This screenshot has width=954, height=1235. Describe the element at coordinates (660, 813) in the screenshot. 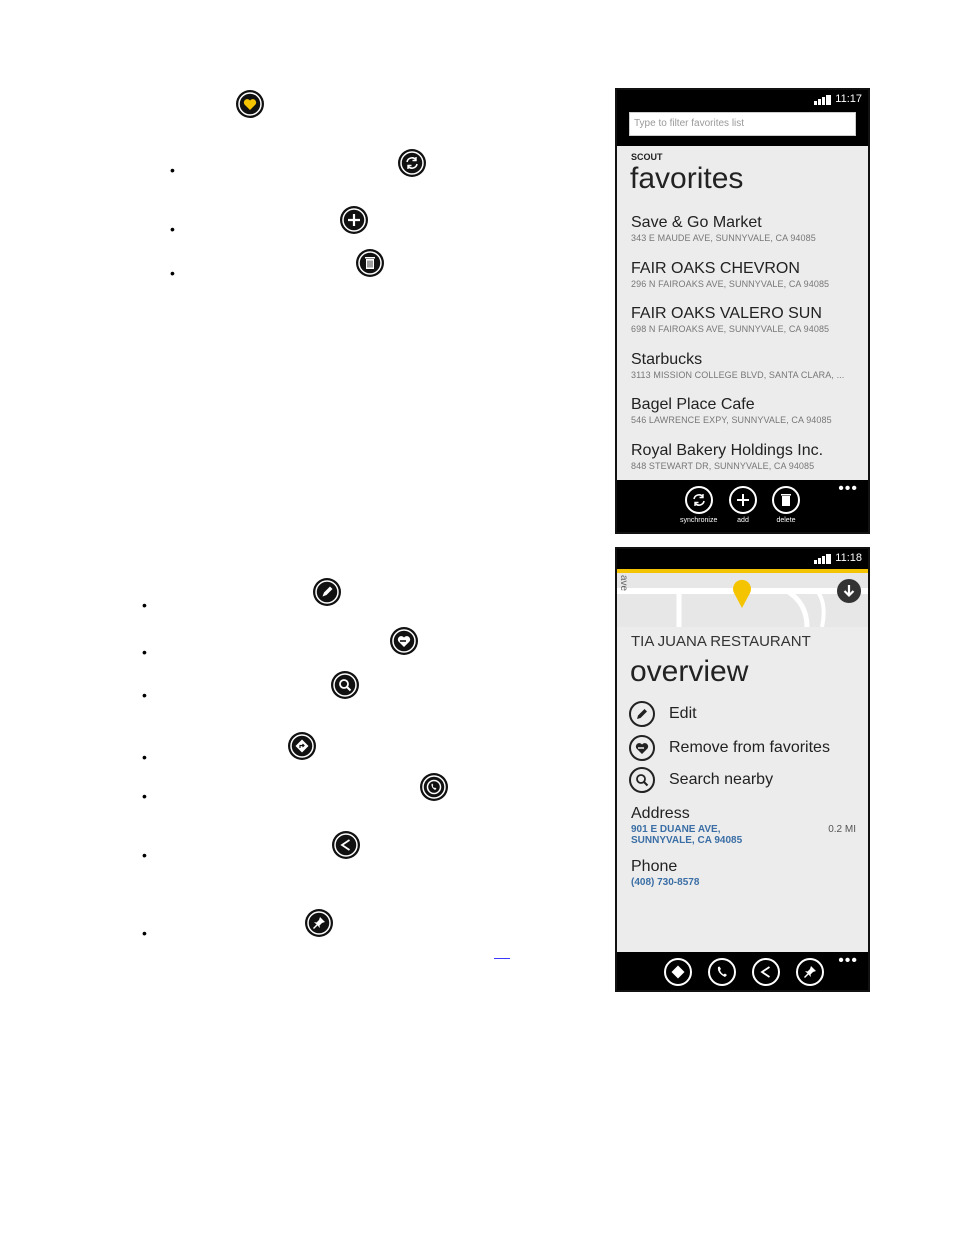

I see `address-label: Address` at that location.